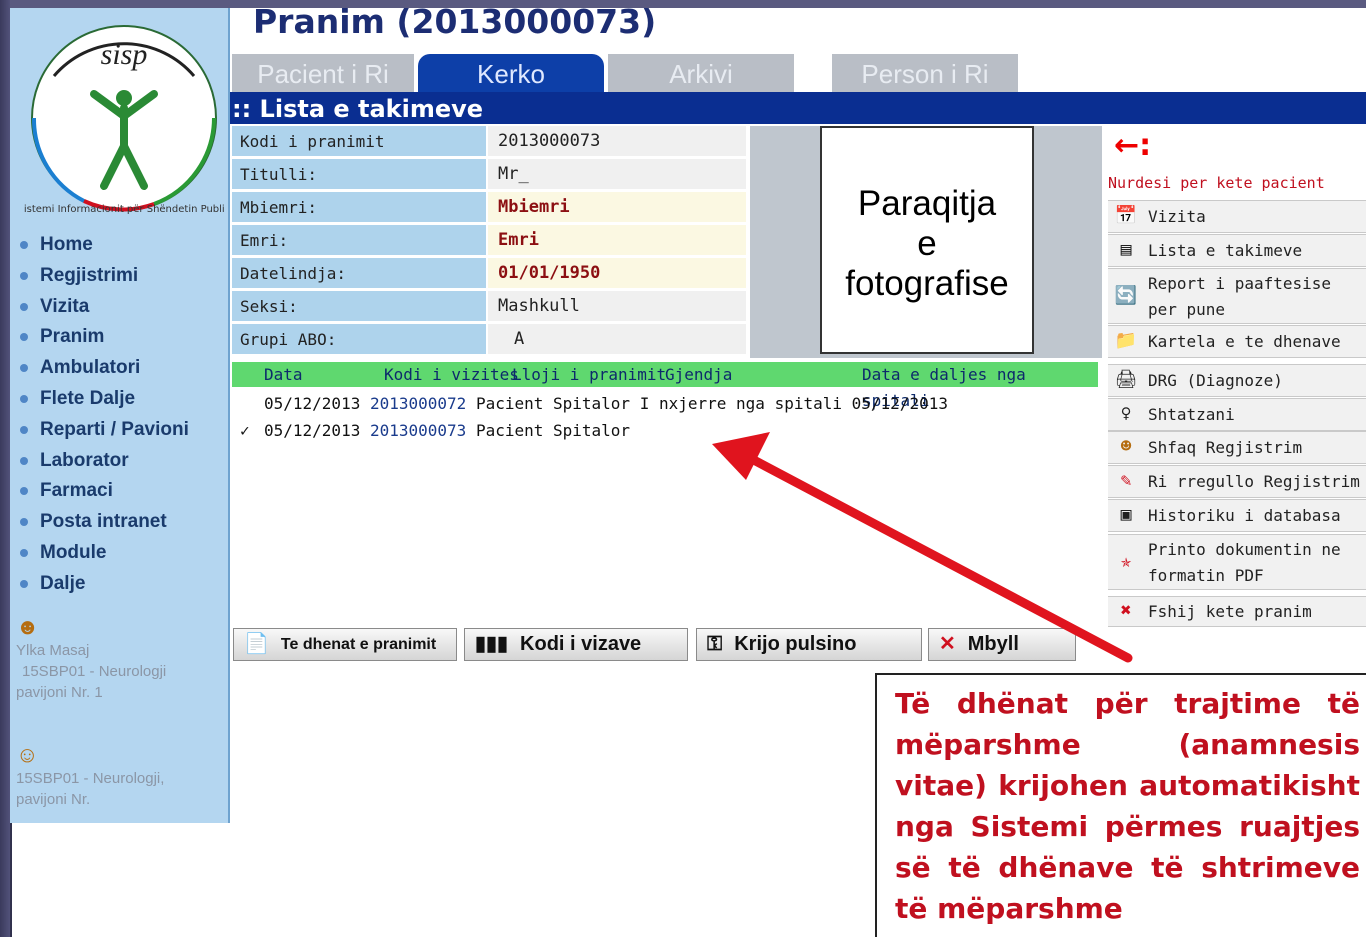  Describe the element at coordinates (1230, 611) in the screenshot. I see `action-label: Fshij kete pranim` at that location.